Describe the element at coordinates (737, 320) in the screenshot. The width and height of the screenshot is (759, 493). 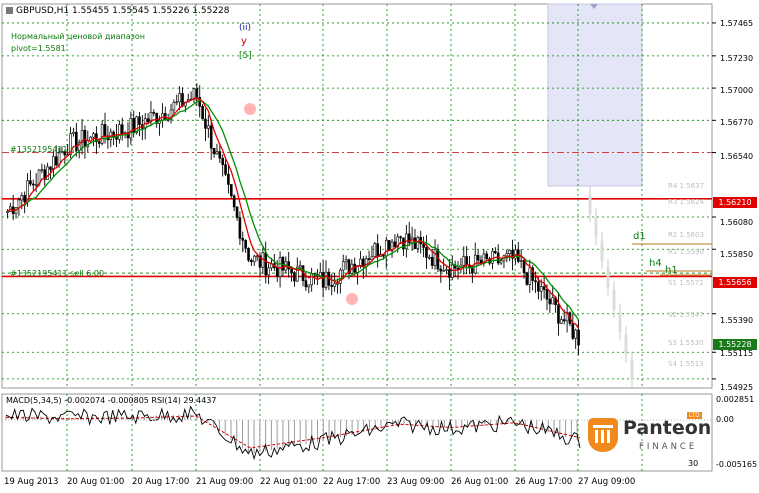
I see `y-tick-8: 1.55390` at that location.